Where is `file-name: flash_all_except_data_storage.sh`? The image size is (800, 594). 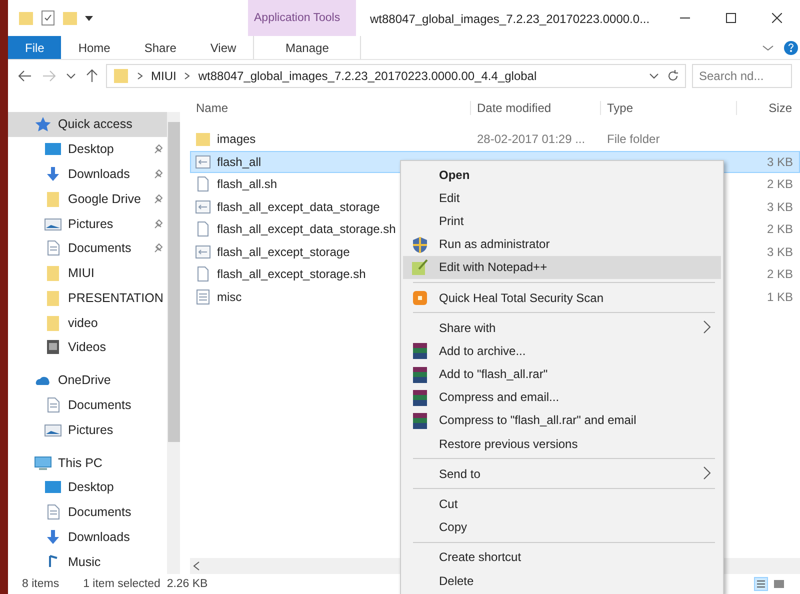
file-name: flash_all_except_data_storage.sh is located at coordinates (306, 229).